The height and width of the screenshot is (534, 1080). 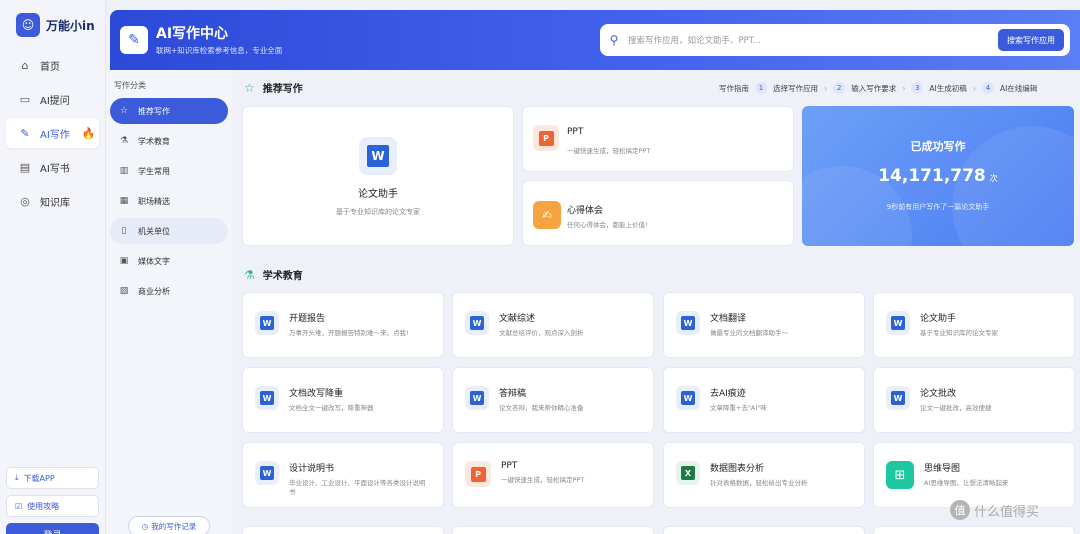 What do you see at coordinates (343, 475) in the screenshot?
I see `academic-card: W 设计说明书毕业设计、工业设计、平面设计等各类设计说明书` at bounding box center [343, 475].